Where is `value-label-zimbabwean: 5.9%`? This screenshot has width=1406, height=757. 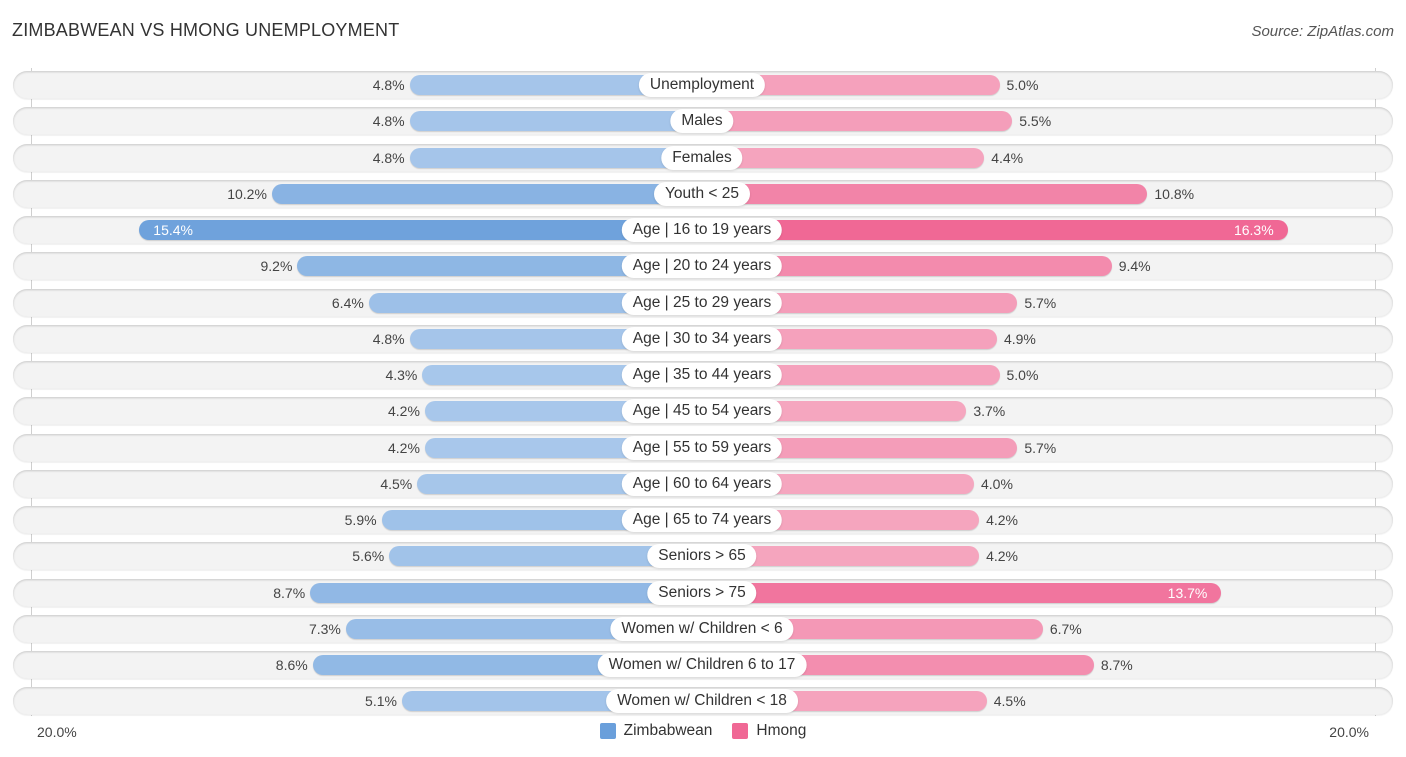
value-label-zimbabwean: 5.9% is located at coordinates (360, 520).